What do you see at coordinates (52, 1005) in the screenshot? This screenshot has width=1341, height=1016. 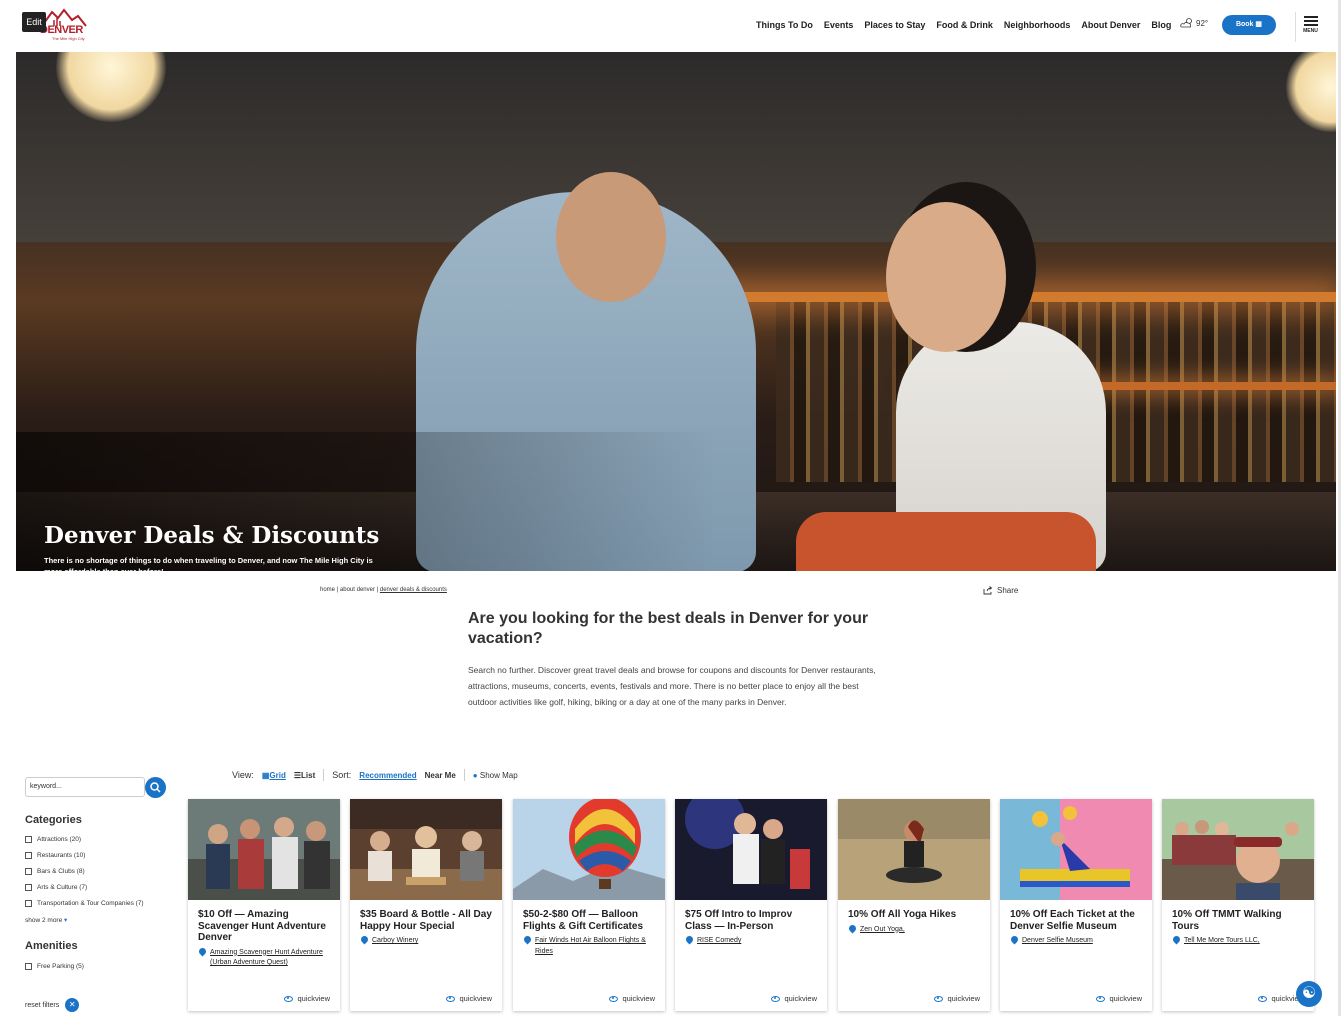 I see `reset-filters-button: reset filters ✕` at bounding box center [52, 1005].